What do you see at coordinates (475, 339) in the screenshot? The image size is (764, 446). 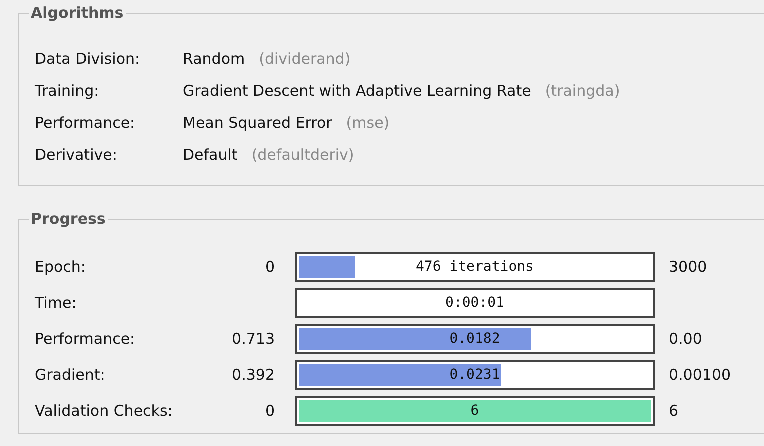 I see `progress-reading: 0.0182` at bounding box center [475, 339].